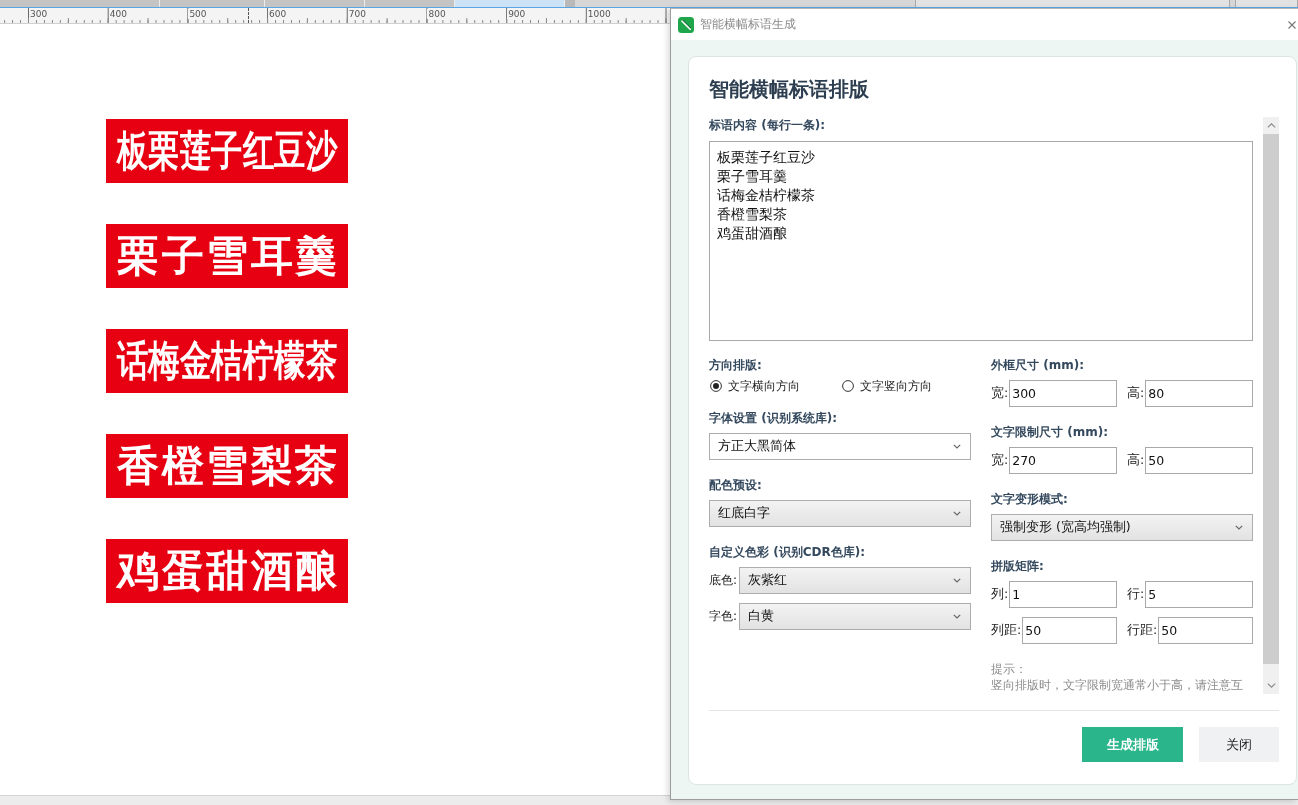  I want to click on cursor-guide-line, so click(248, 15).